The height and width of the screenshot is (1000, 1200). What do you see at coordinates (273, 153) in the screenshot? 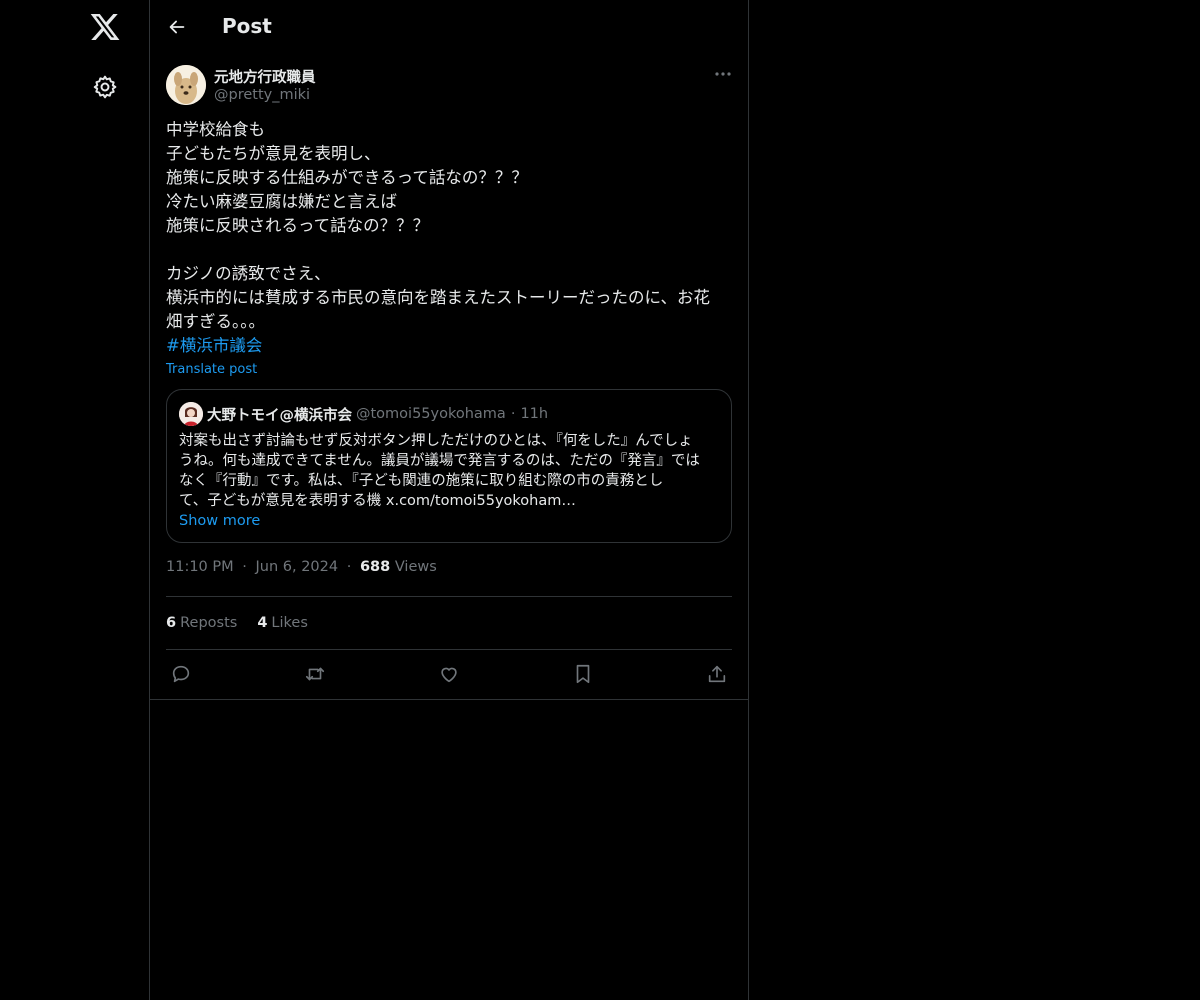
I see `post-text-line: 子どもたちが意見を表明し、` at bounding box center [273, 153].